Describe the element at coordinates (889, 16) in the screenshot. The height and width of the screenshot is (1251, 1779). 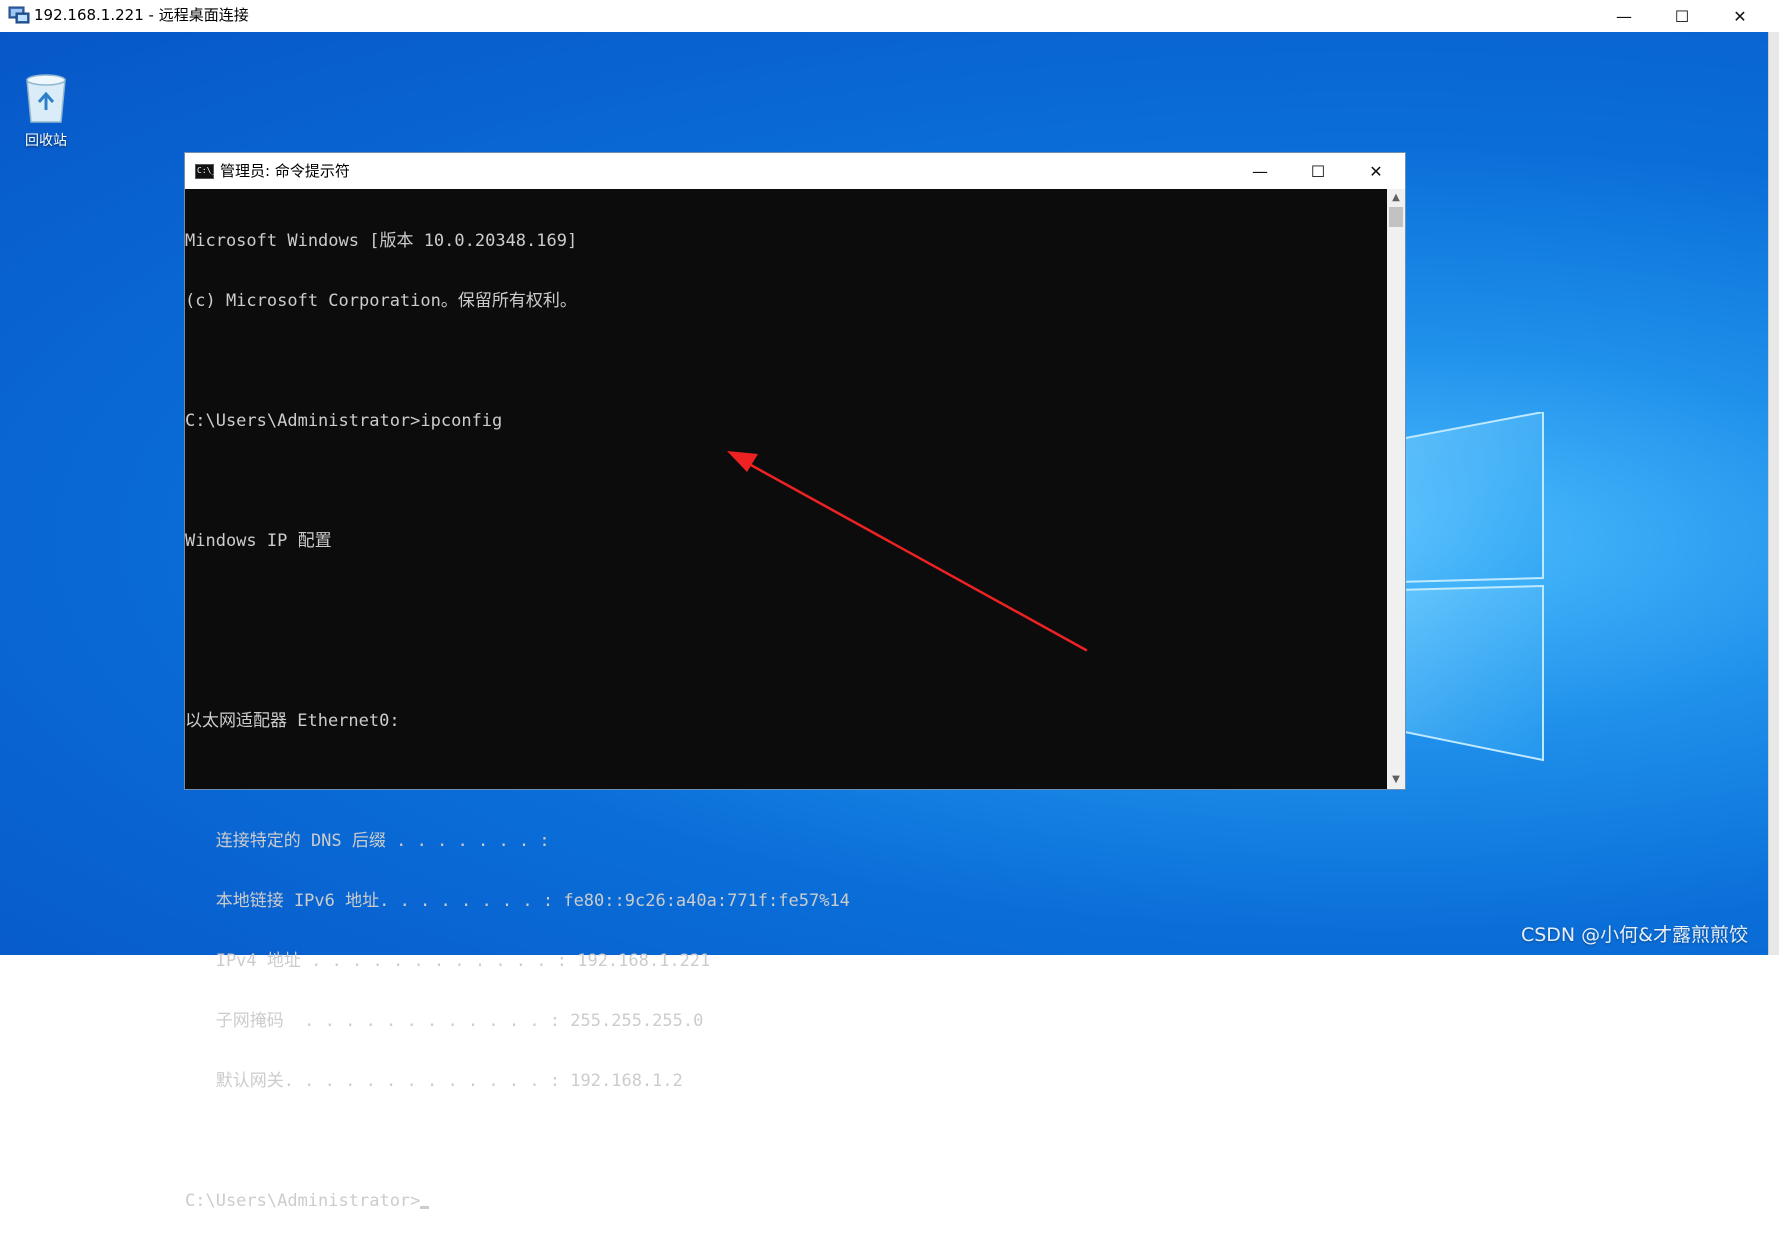
I see `rdp-titlebar: 192.168.1.221 - 远程桌面连接 — ☐ ✕` at that location.